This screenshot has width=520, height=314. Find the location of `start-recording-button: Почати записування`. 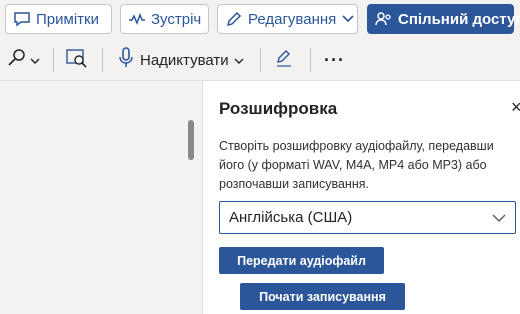

start-recording-button: Почати записування is located at coordinates (322, 296).